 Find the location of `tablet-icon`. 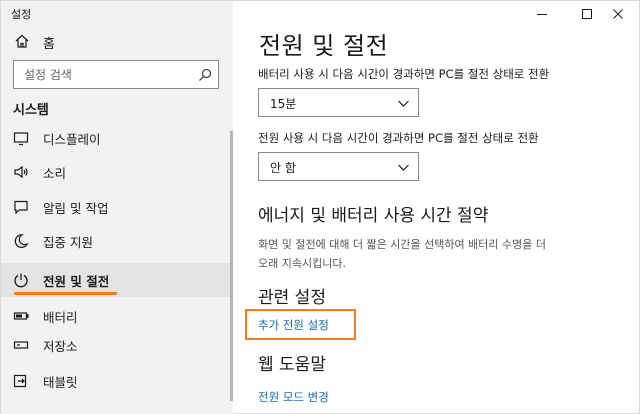

tablet-icon is located at coordinates (20, 381).